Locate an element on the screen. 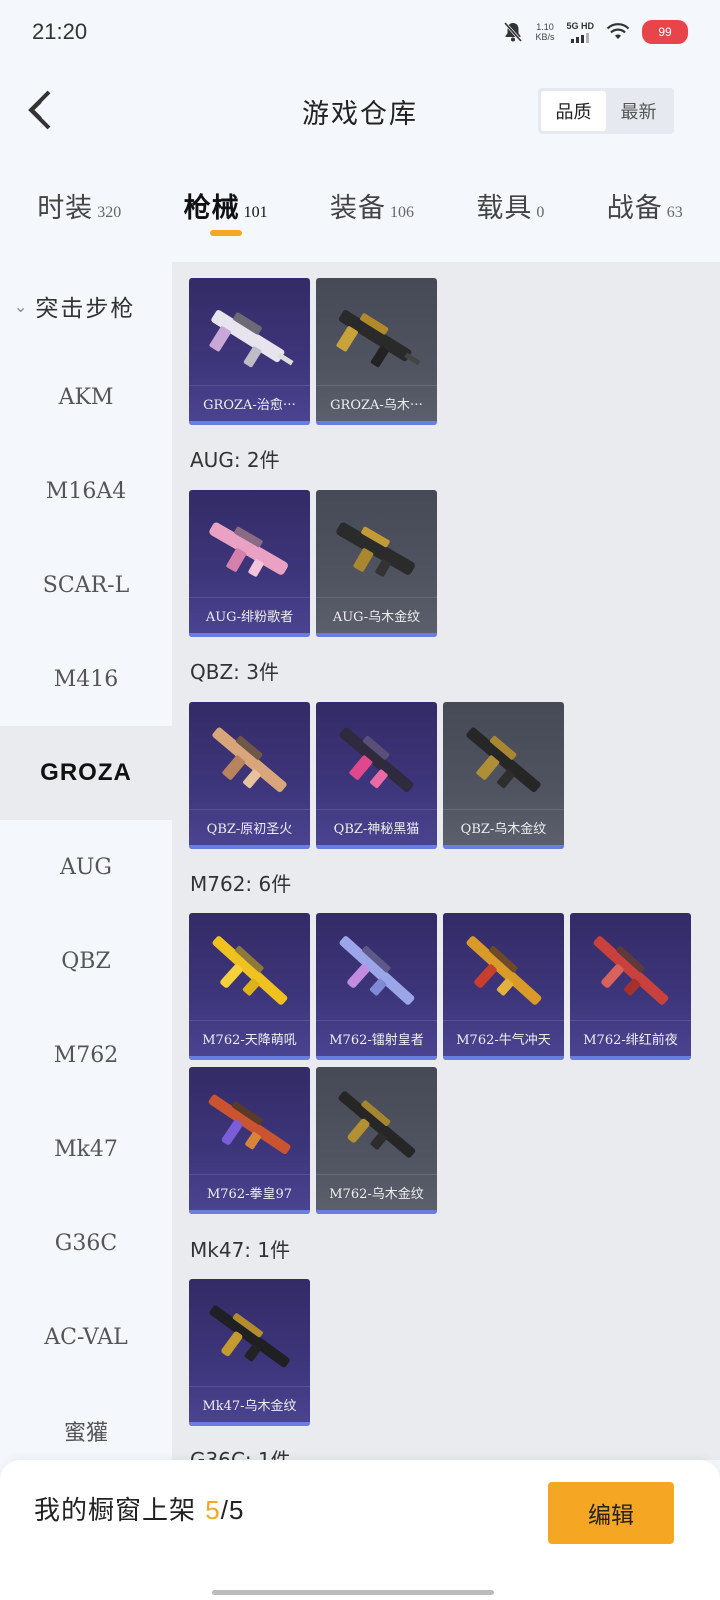 Image resolution: width=720 pixels, height=1600 pixels. tab-label: 载具 is located at coordinates (504, 208).